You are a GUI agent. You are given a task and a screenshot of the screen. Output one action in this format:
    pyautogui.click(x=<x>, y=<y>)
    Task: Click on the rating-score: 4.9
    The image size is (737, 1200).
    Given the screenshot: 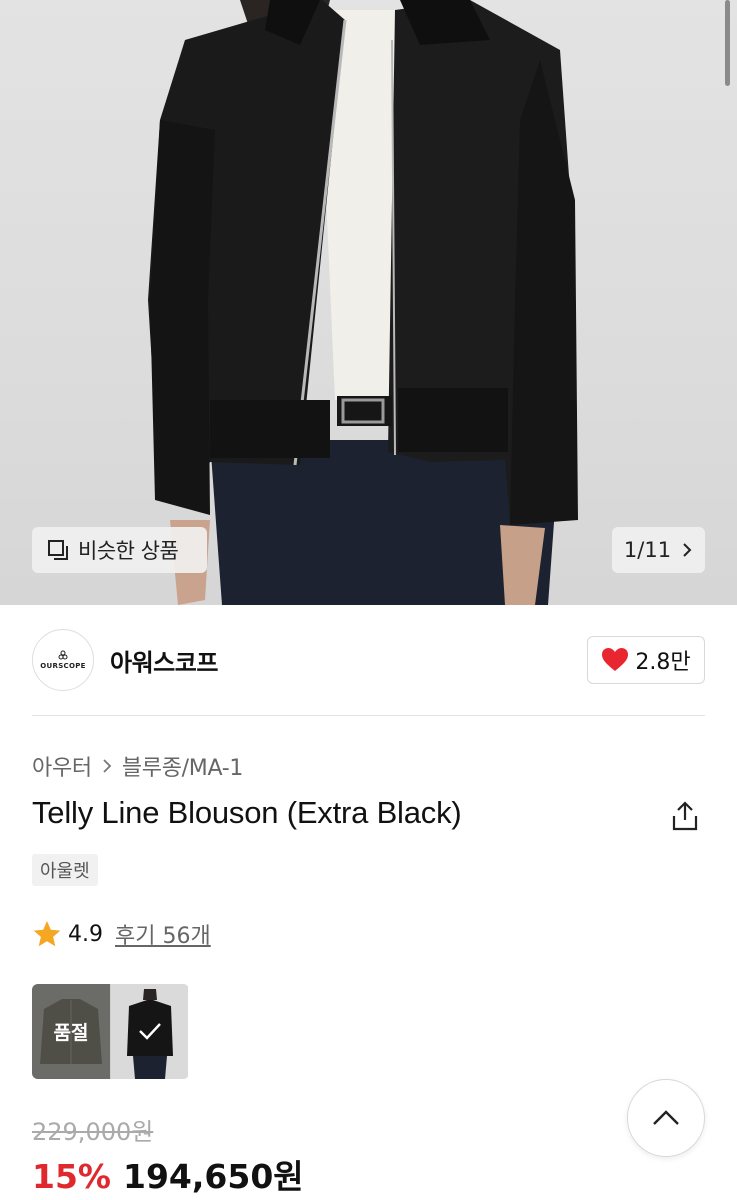 What is the action you would take?
    pyautogui.click(x=85, y=934)
    